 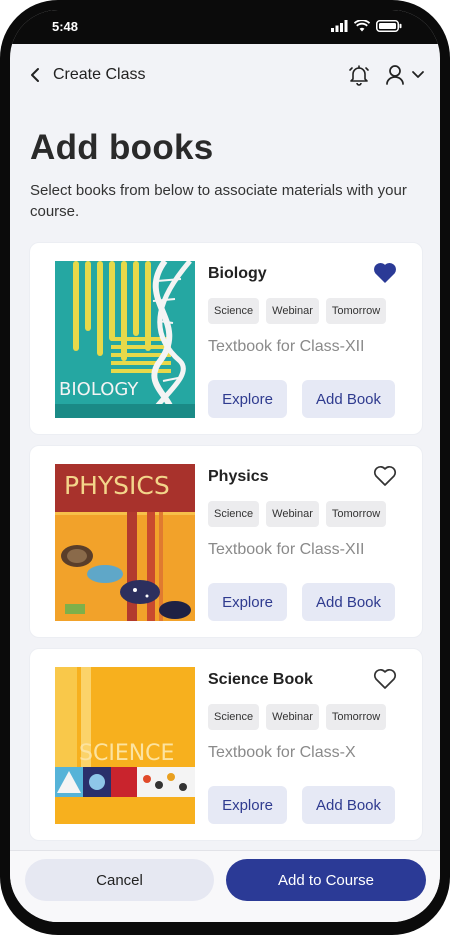 What do you see at coordinates (395, 75) in the screenshot?
I see `user-icon` at bounding box center [395, 75].